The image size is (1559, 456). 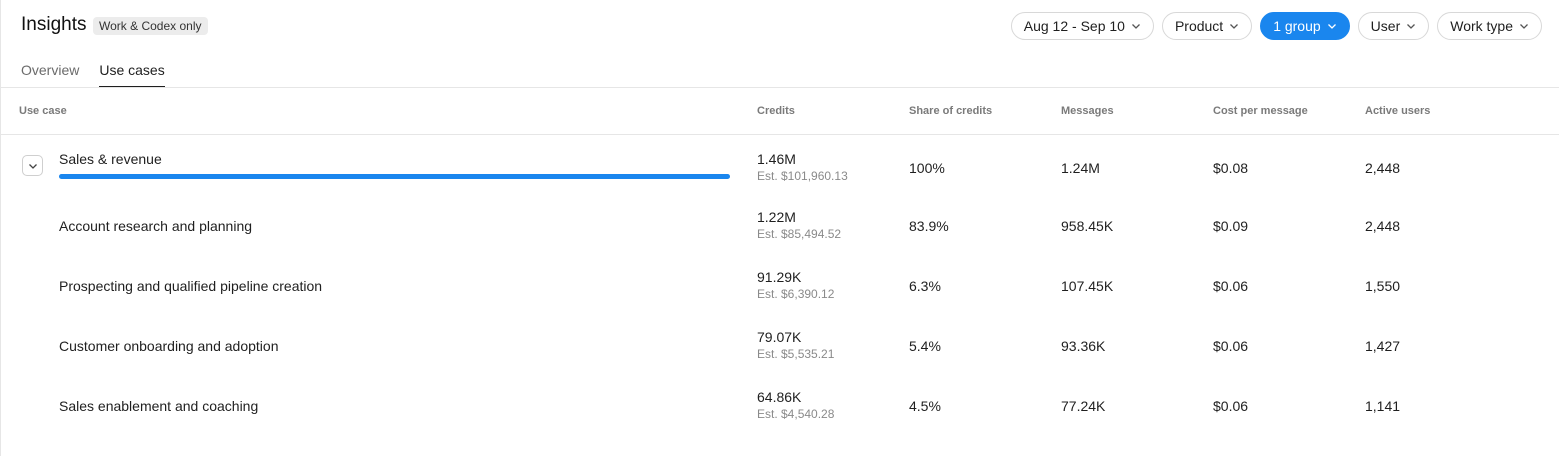 What do you see at coordinates (796, 294) in the screenshot?
I see `credits-estimate: Est. $6,390.12` at bounding box center [796, 294].